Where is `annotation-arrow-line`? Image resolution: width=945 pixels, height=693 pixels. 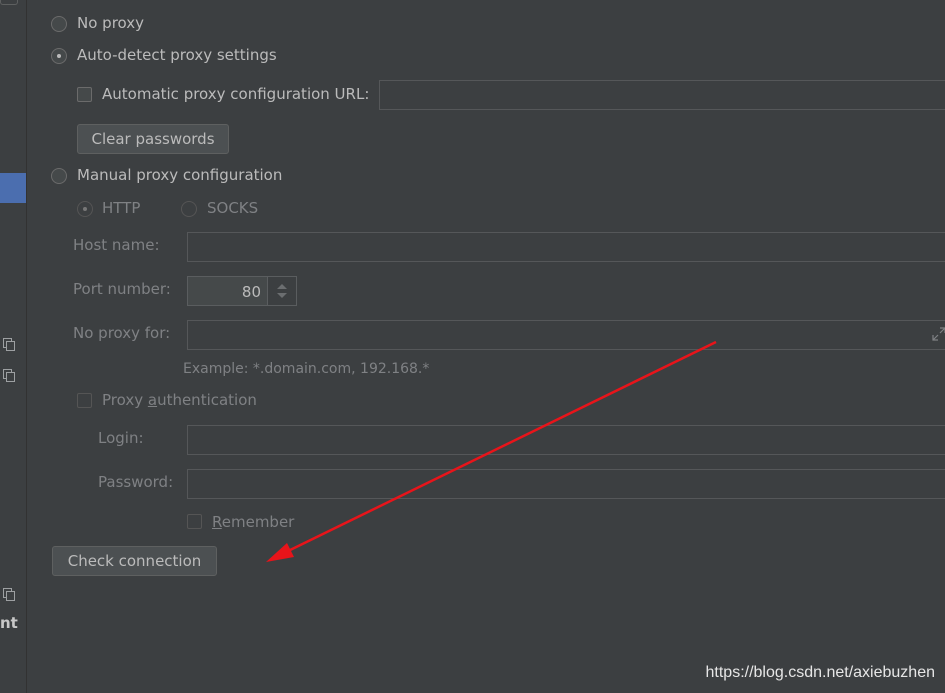
annotation-arrow-line is located at coordinates (500, 447).